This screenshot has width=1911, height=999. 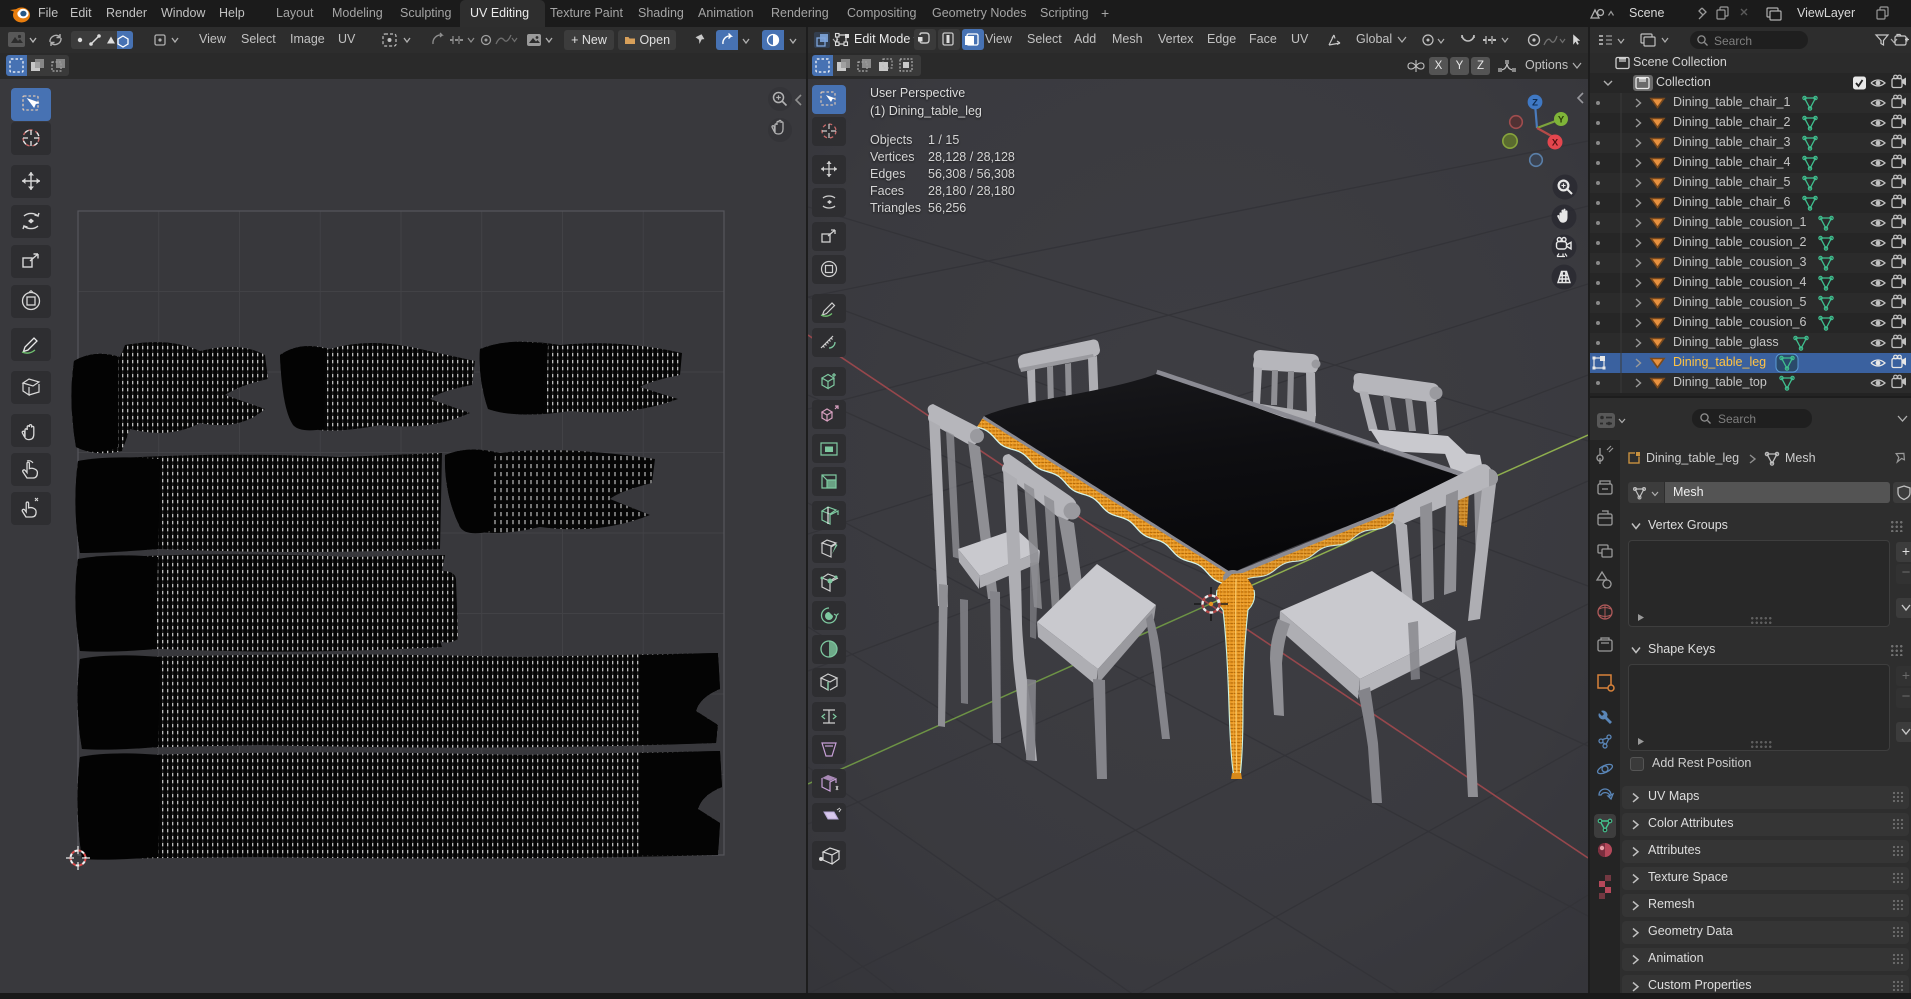 What do you see at coordinates (1535, 103) in the screenshot?
I see `svg-text: Z` at bounding box center [1535, 103].